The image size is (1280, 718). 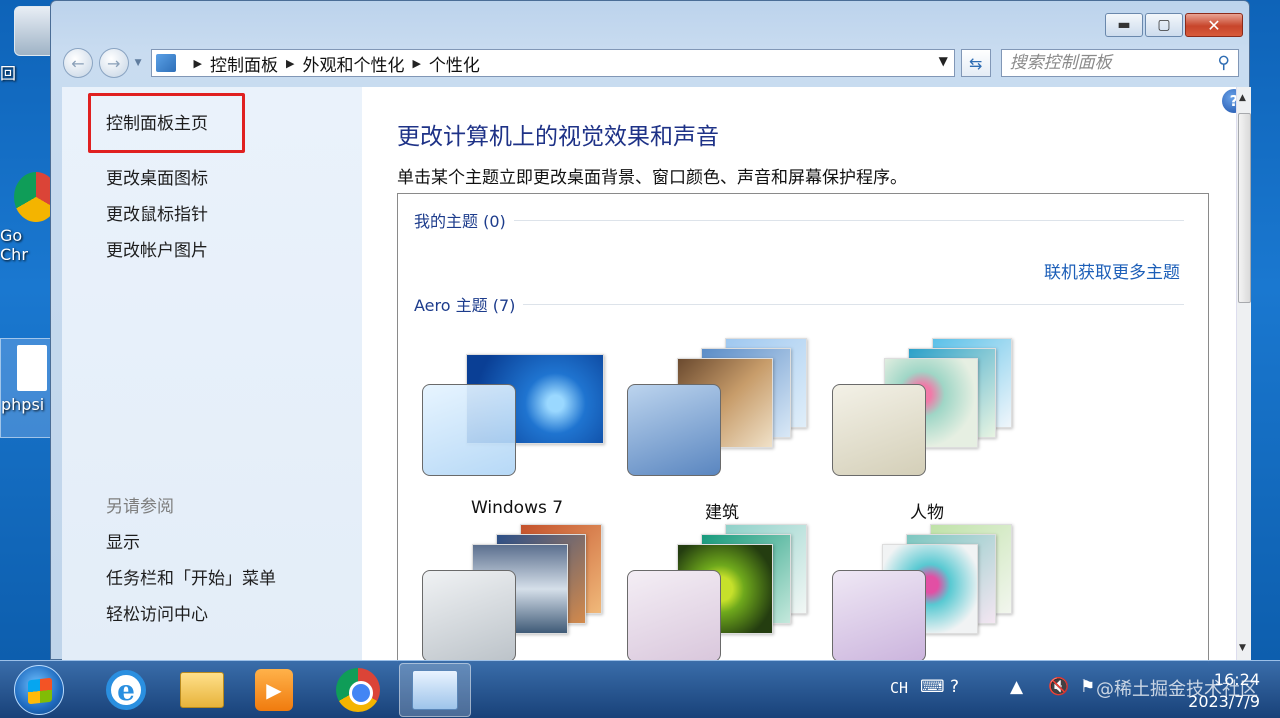 What do you see at coordinates (1164, 25) in the screenshot?
I see `maximize-button: ▢` at bounding box center [1164, 25].